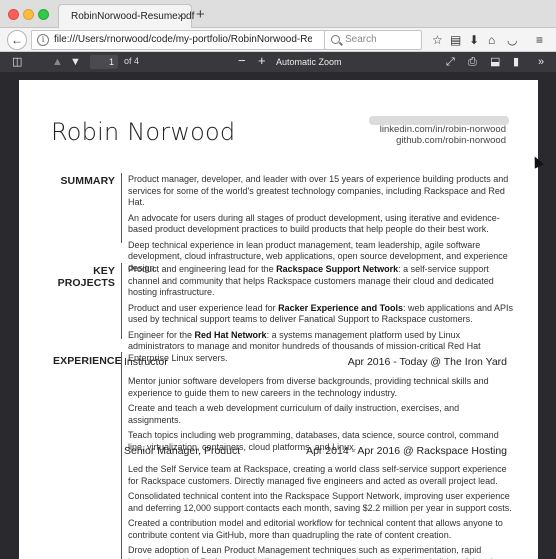  I want to click on back-arrow-icon: ←, so click(17, 40).